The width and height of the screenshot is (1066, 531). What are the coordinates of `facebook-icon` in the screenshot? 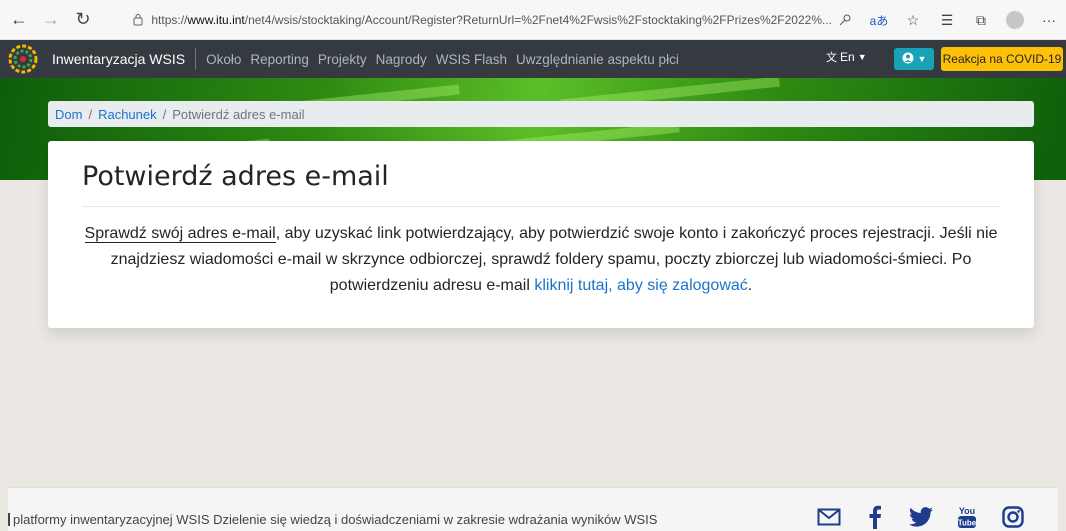 It's located at (875, 517).